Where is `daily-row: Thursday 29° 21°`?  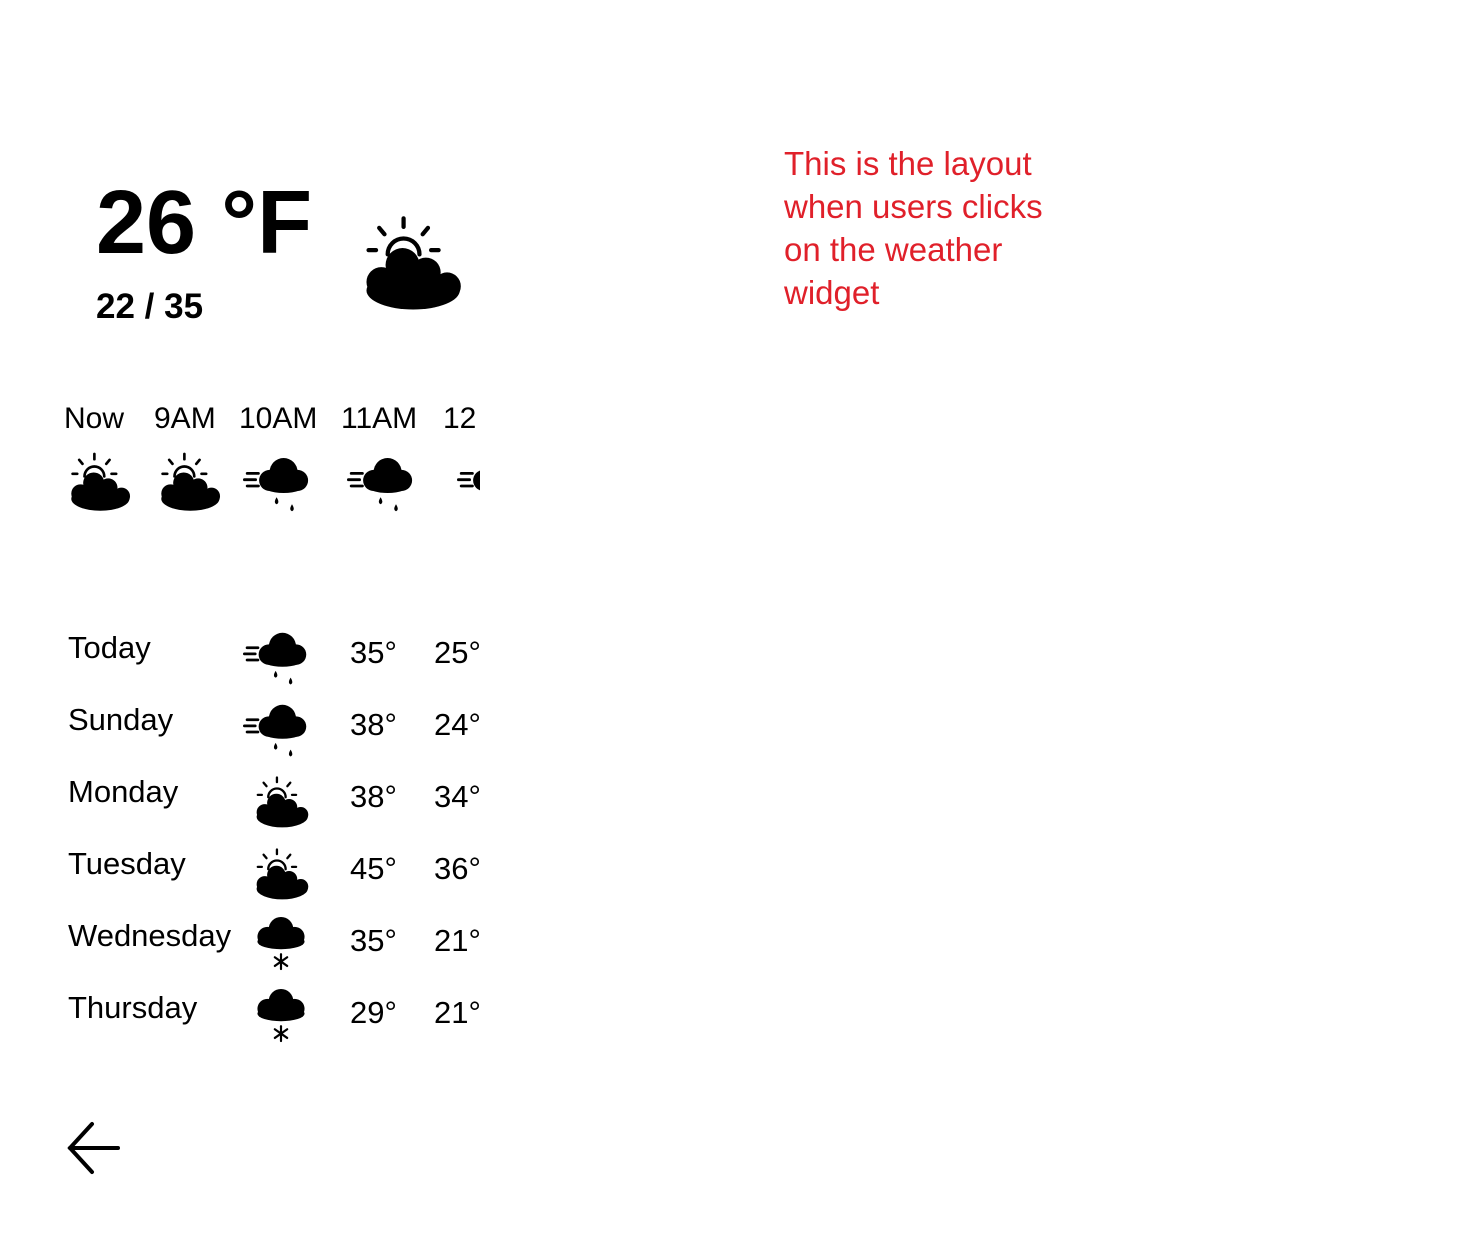 daily-row: Thursday 29° 21° is located at coordinates (288, 1024).